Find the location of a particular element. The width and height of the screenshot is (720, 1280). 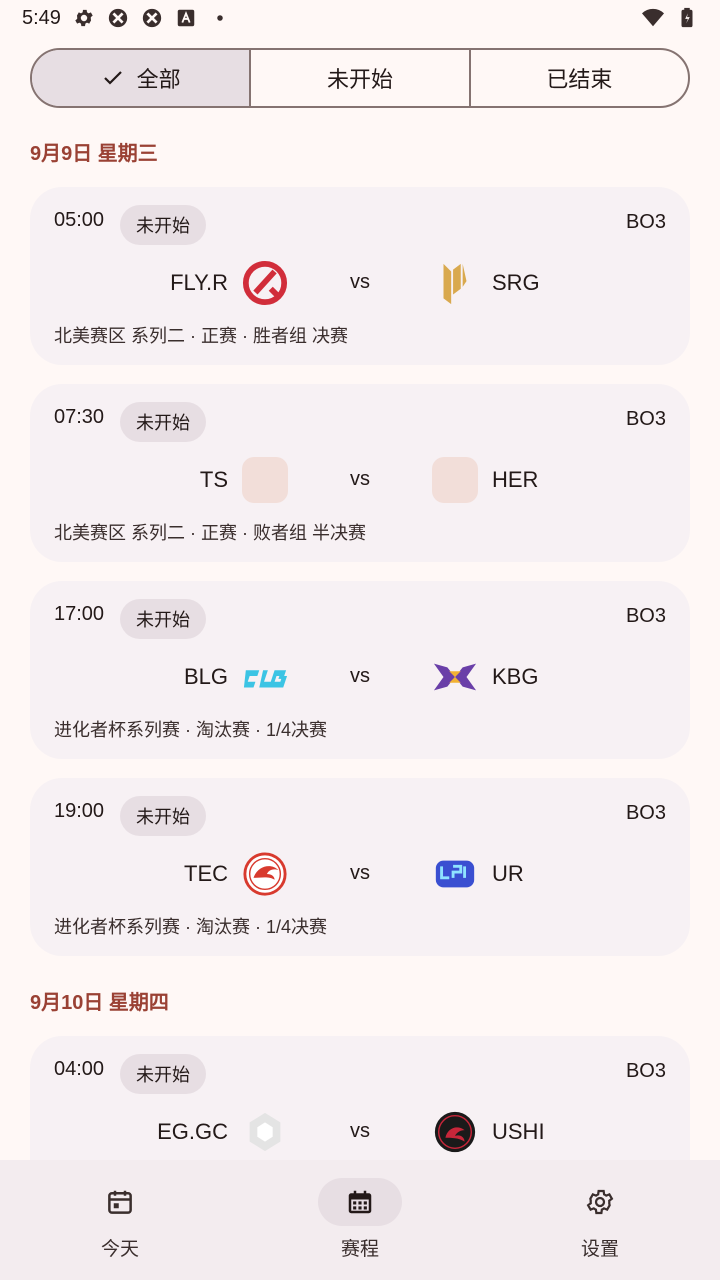

segment-label: 未开始 is located at coordinates (359, 79).